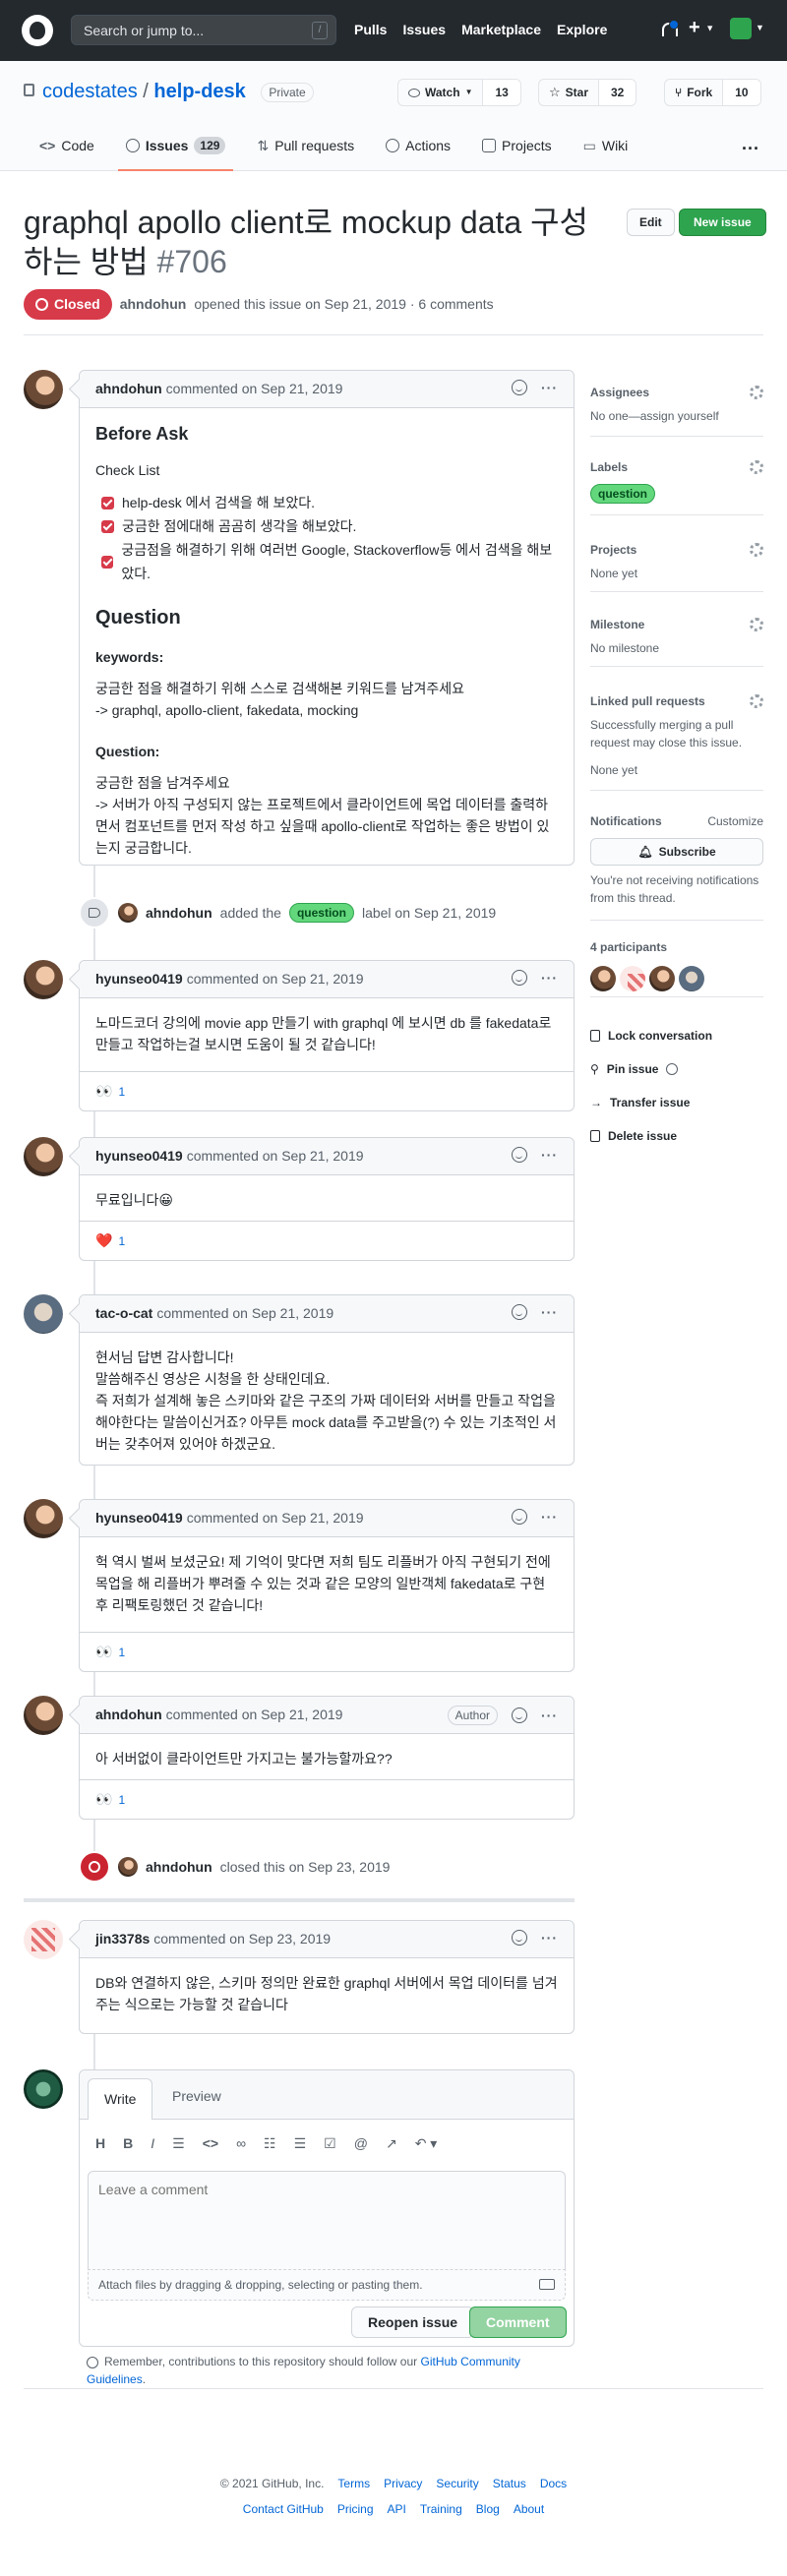 The image size is (787, 2576). I want to click on tab-code: <> Code, so click(67, 146).